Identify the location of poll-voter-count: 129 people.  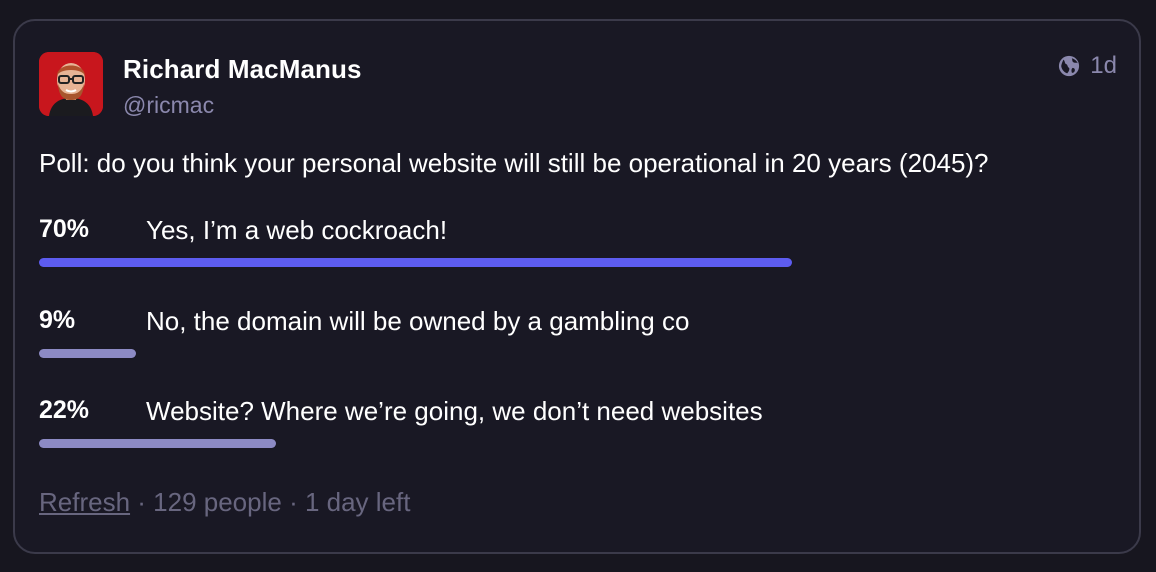
(217, 502).